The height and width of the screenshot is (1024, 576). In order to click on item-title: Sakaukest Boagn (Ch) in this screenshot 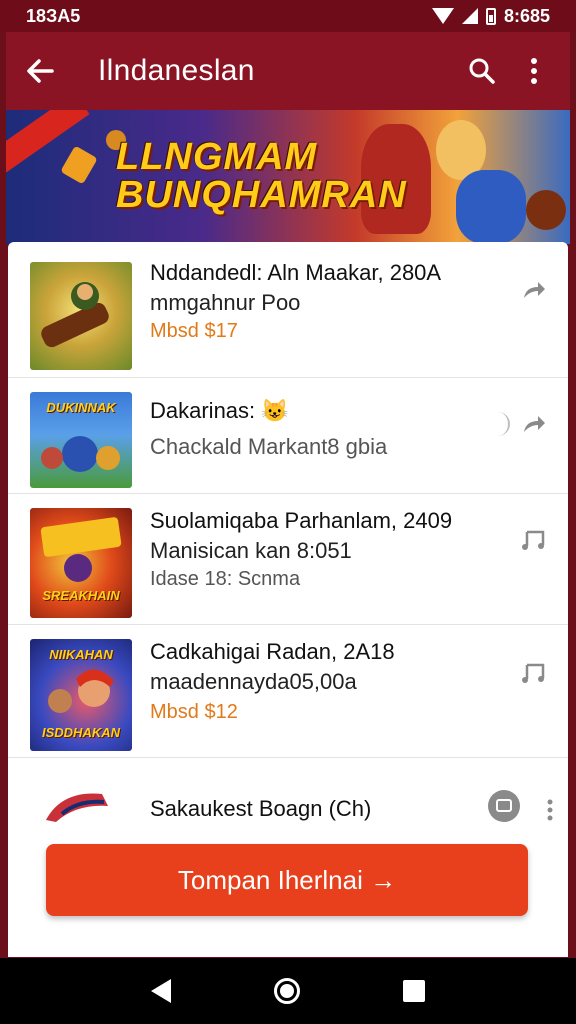, I will do `click(261, 808)`.